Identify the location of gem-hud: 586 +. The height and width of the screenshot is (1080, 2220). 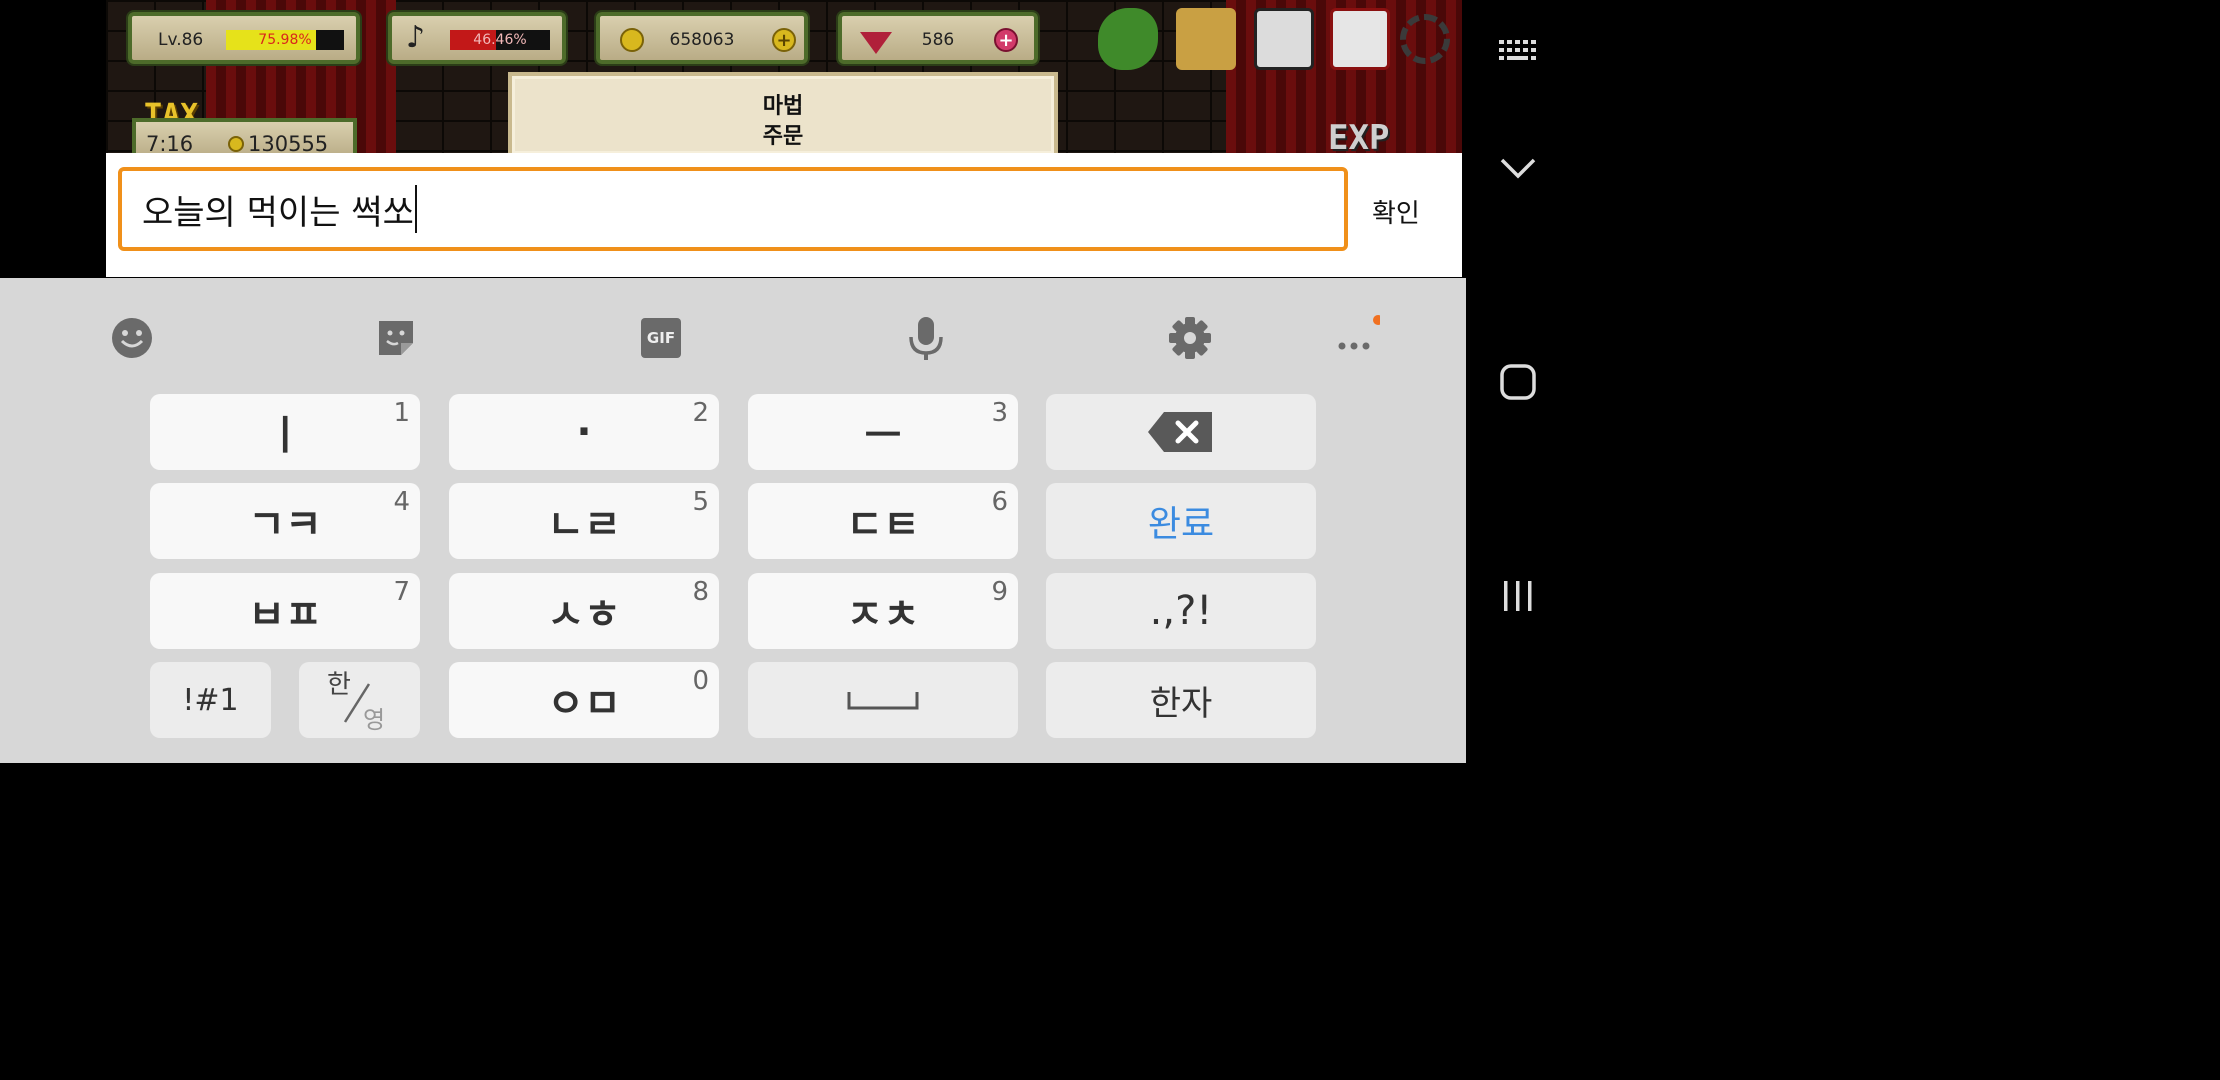
(938, 38).